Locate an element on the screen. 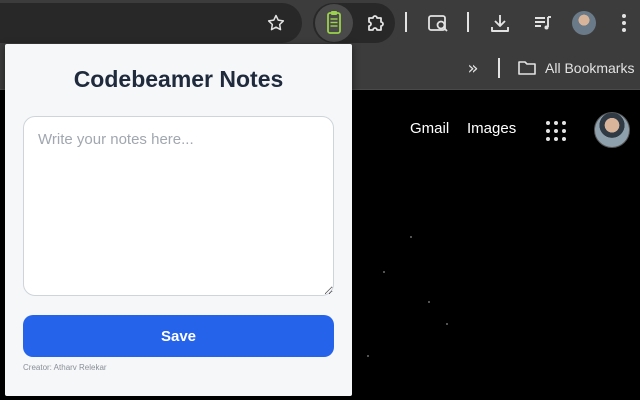  creator-credit: Creator: Atharv Relekar is located at coordinates (65, 367).